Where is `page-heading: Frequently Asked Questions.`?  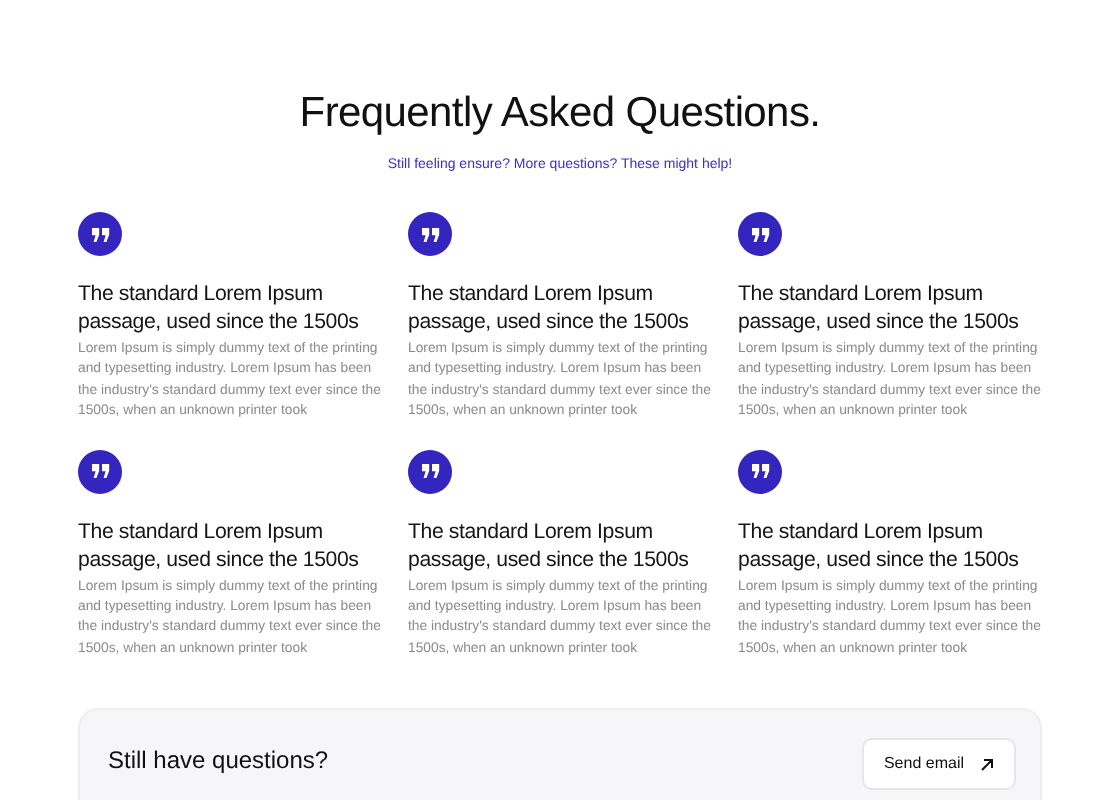
page-heading: Frequently Asked Questions. is located at coordinates (560, 114).